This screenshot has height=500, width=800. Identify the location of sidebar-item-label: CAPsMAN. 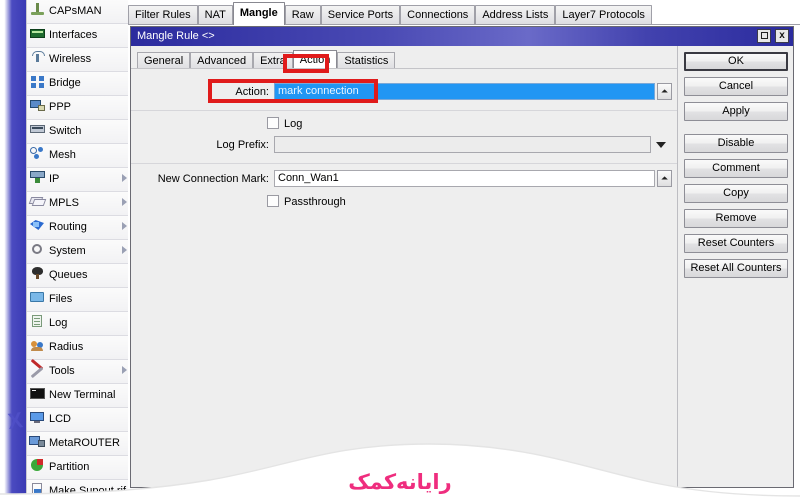
(75, 11).